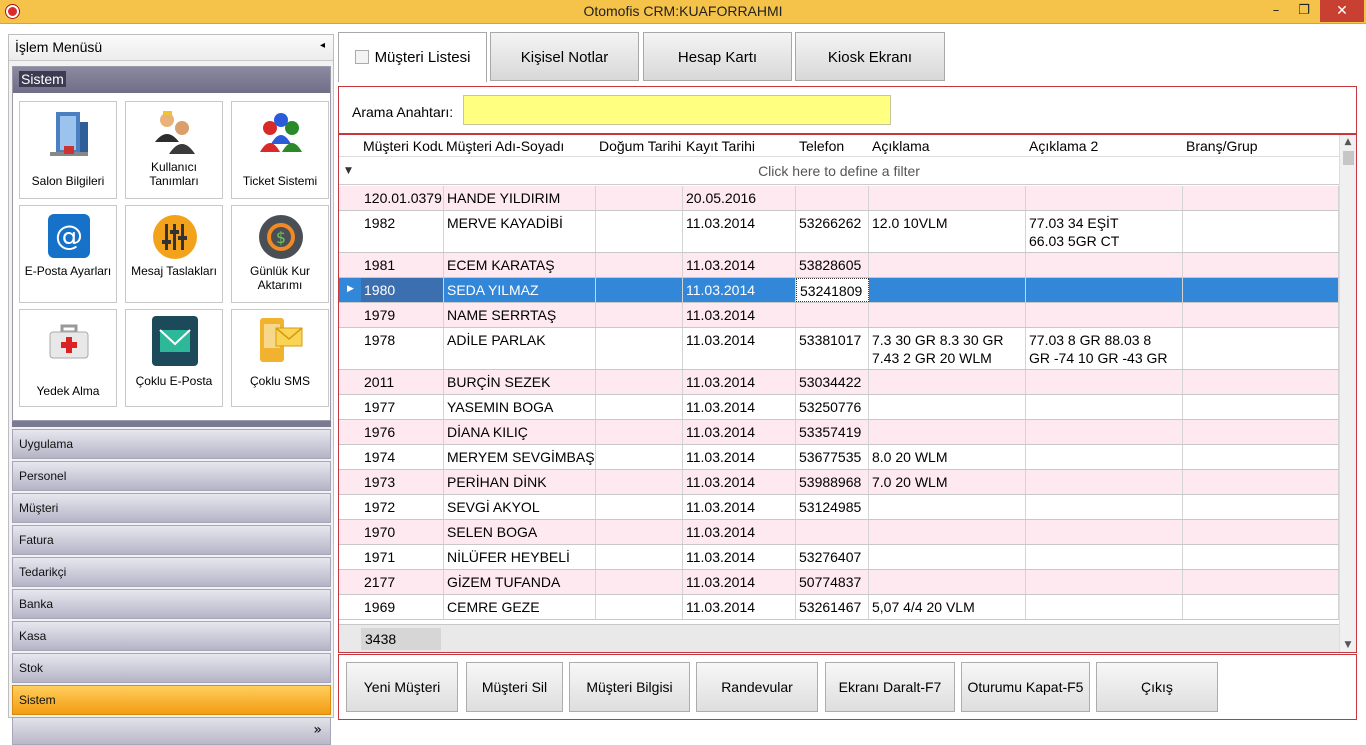  What do you see at coordinates (520, 265) in the screenshot?
I see `cell-name: ECEM KARATAŞ` at bounding box center [520, 265].